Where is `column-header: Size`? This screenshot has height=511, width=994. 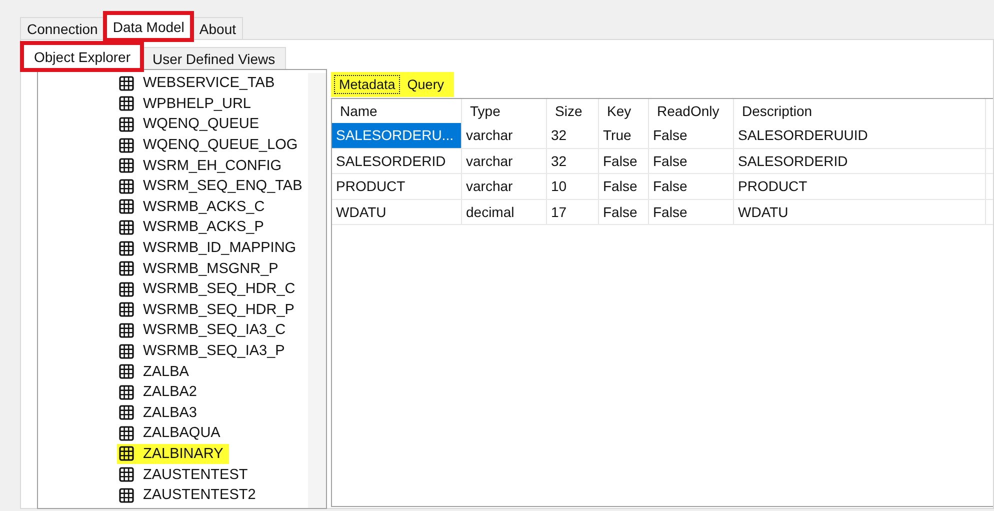 column-header: Size is located at coordinates (573, 111).